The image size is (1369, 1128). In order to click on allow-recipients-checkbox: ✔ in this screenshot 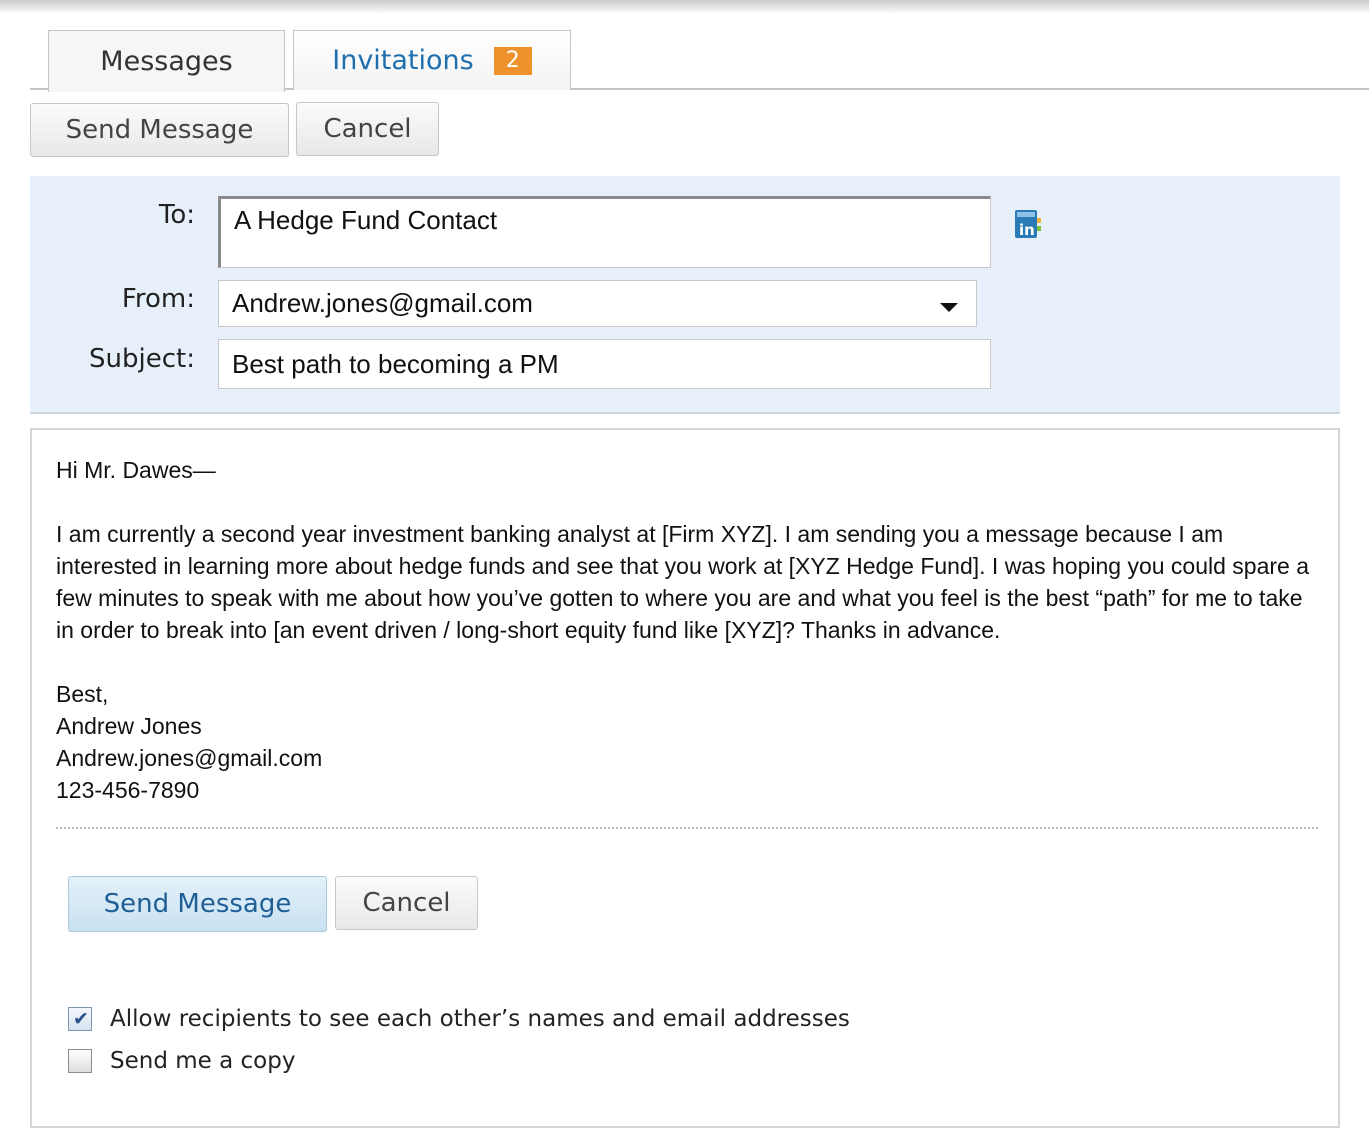, I will do `click(80, 1019)`.